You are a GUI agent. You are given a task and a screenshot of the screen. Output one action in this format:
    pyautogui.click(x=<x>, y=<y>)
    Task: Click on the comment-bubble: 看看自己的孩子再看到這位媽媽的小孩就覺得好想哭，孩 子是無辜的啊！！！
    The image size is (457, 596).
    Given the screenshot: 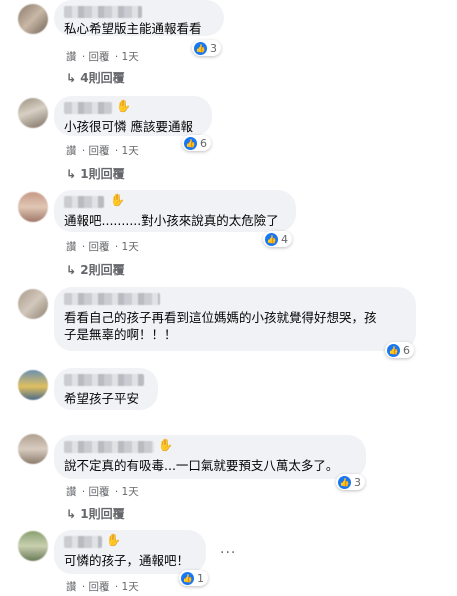 What is the action you would take?
    pyautogui.click(x=235, y=319)
    